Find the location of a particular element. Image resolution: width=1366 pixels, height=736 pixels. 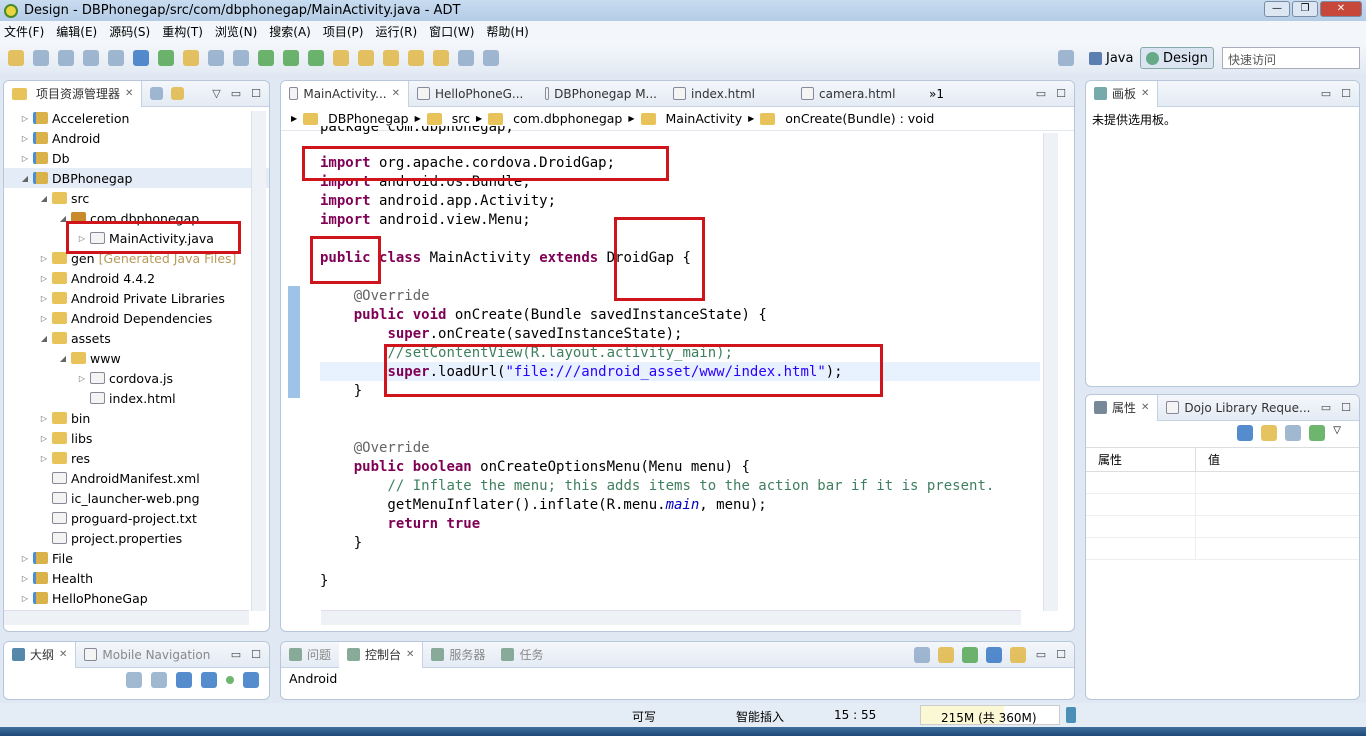

previous-annotation-icon is located at coordinates (416, 58).